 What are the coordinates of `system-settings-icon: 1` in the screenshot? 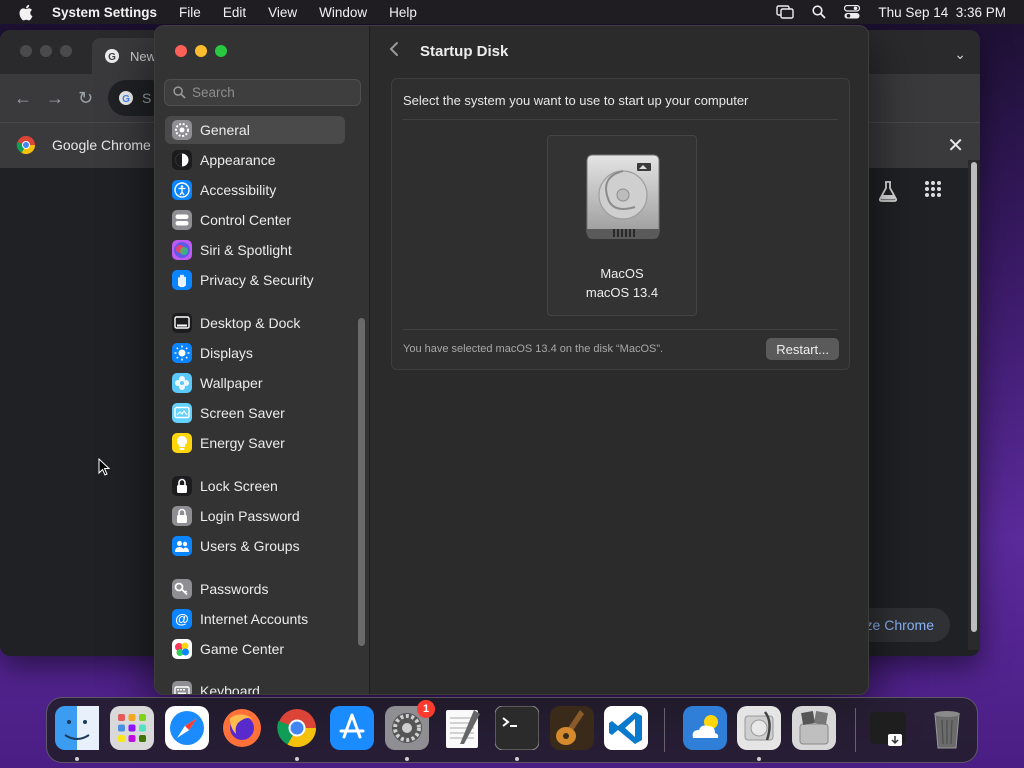 It's located at (410, 725).